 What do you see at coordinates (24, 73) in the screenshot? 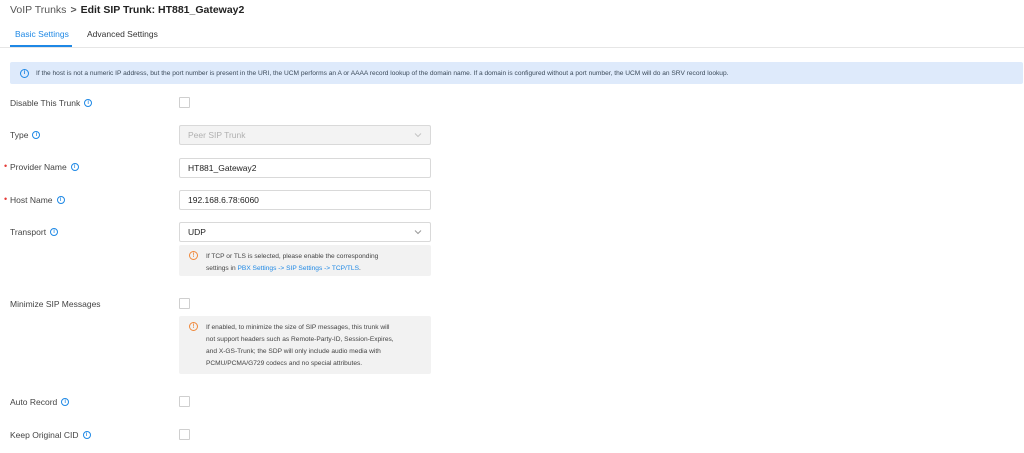
I see `info-icon: i` at bounding box center [24, 73].